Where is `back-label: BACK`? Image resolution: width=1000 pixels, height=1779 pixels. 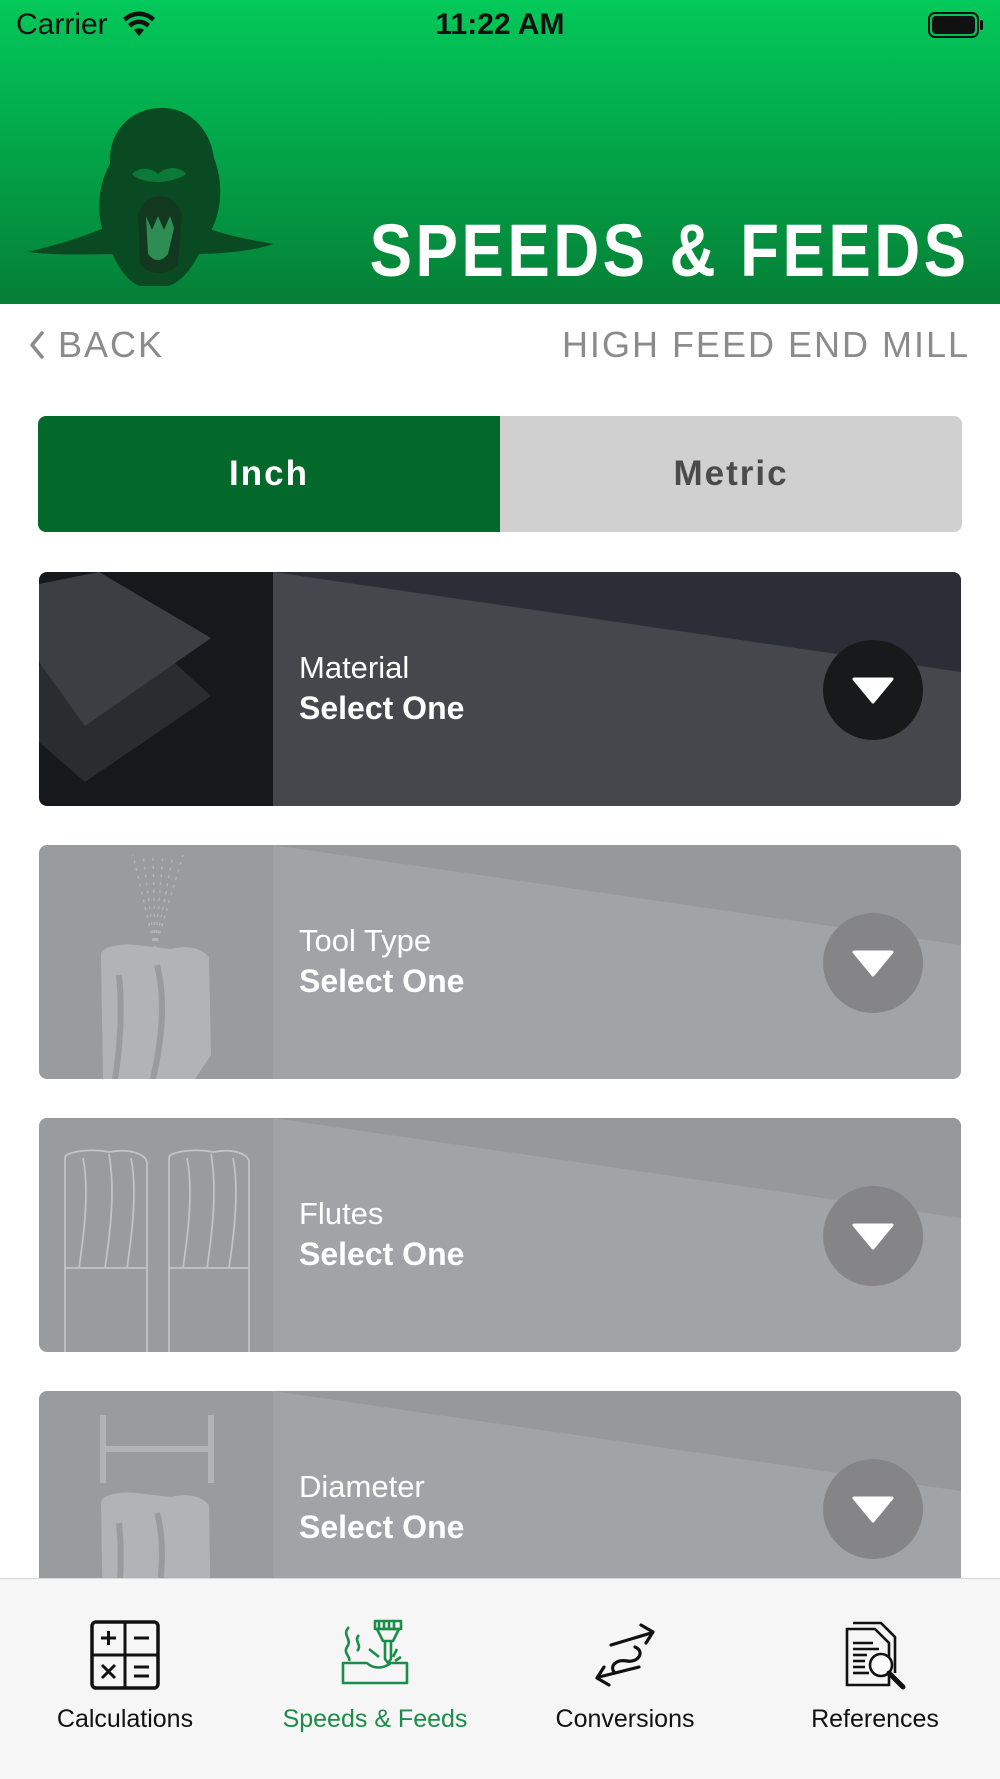
back-label: BACK is located at coordinates (111, 344).